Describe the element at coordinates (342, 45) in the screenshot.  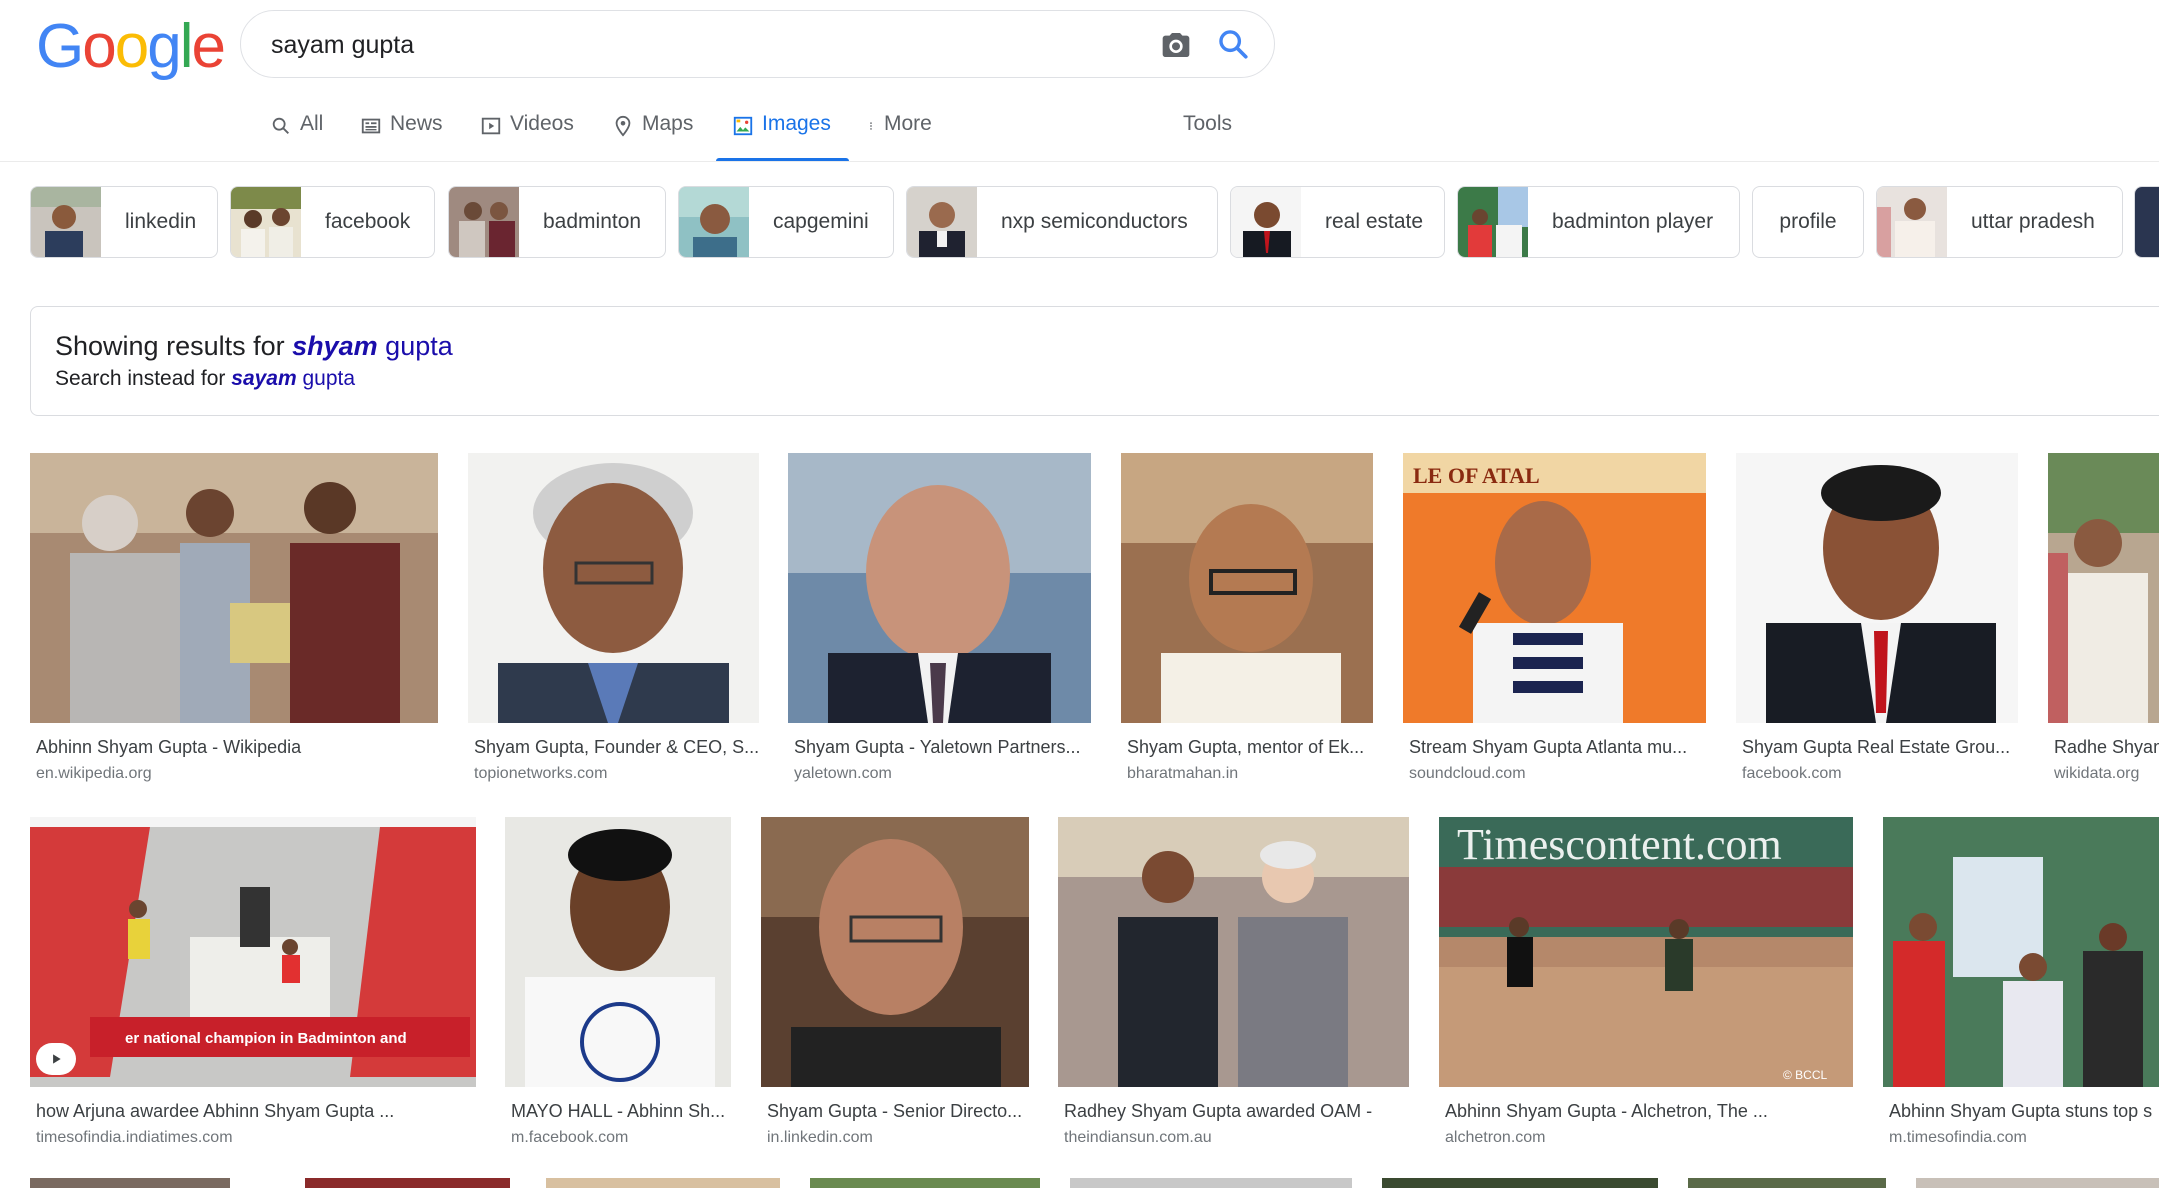
I see `search-input: sayam gupta` at that location.